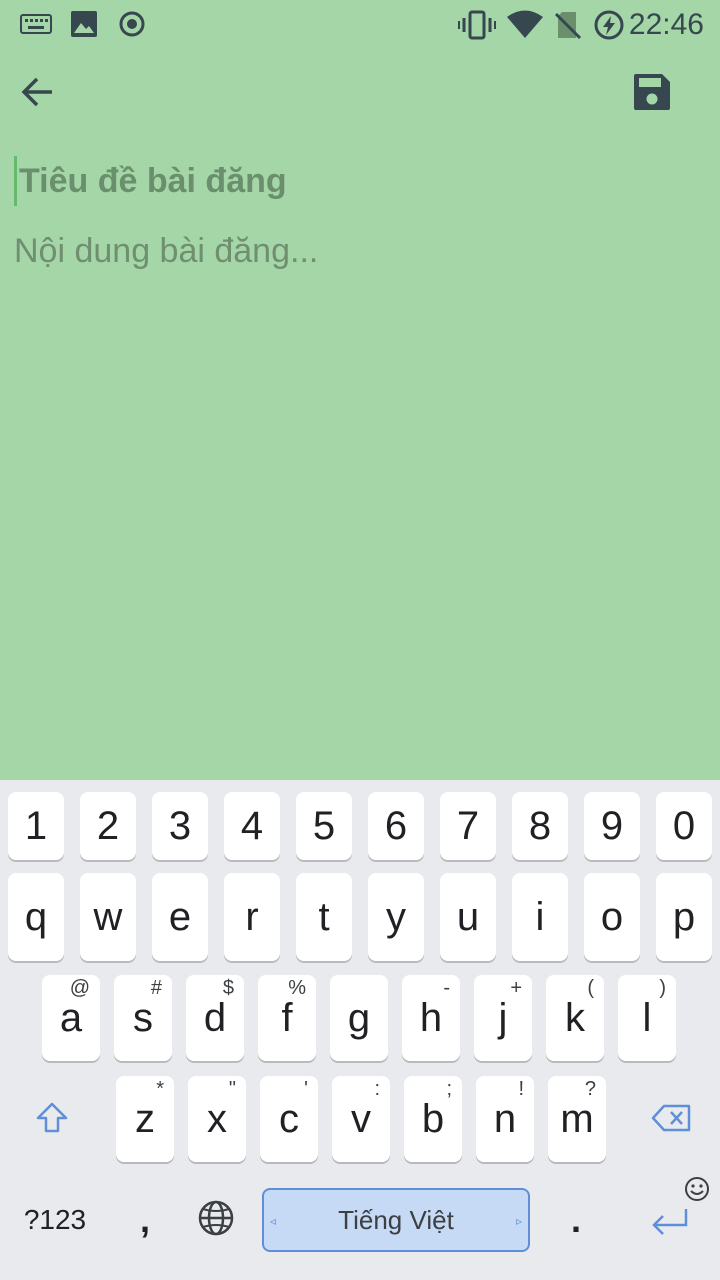  What do you see at coordinates (446, 988) in the screenshot?
I see `key-h-hint: -` at bounding box center [446, 988].